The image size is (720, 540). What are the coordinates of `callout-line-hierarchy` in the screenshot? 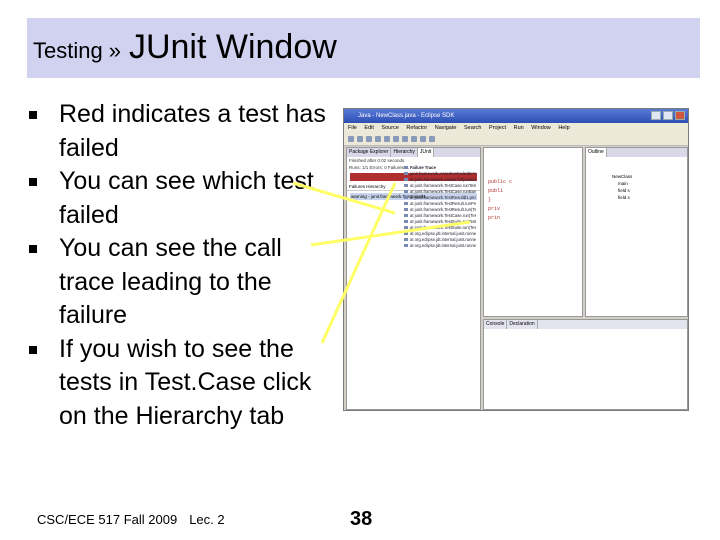 It's located at (358, 263).